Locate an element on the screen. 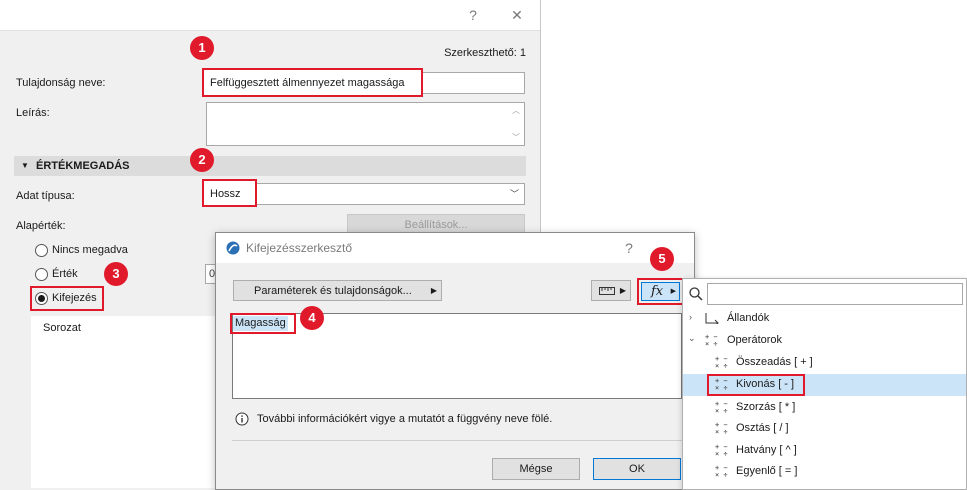 Image resolution: width=967 pixels, height=490 pixels. operator-item-multiply: + − × ÷ Szorzás [ * ] is located at coordinates (824, 407).